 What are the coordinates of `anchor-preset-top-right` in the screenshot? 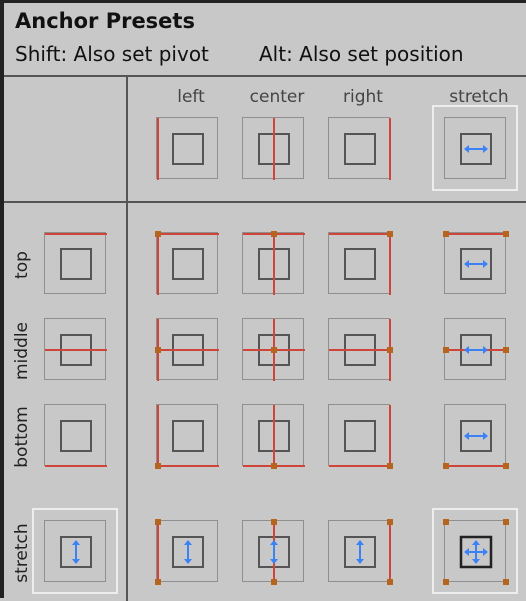 It's located at (360, 263).